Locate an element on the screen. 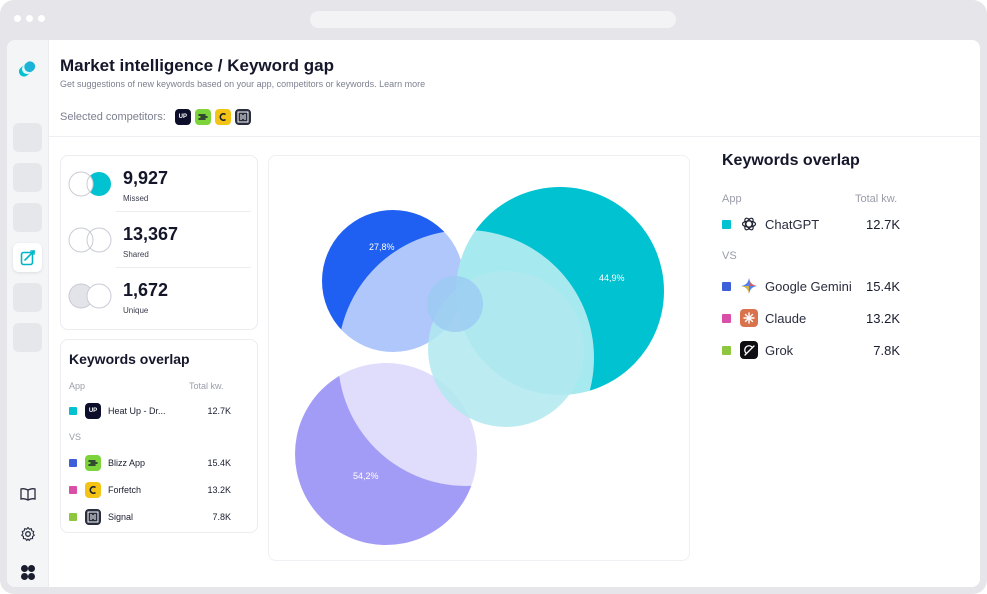 The height and width of the screenshot is (594, 987). stat-unique: 1,672 Unique is located at coordinates (160, 295).